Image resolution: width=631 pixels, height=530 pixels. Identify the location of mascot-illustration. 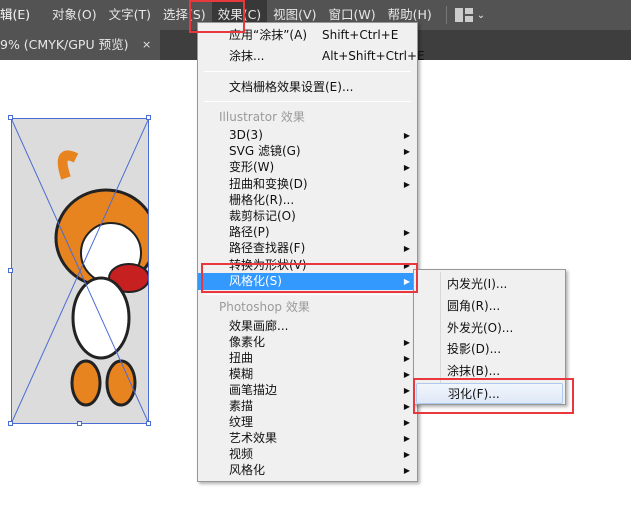
(80, 271).